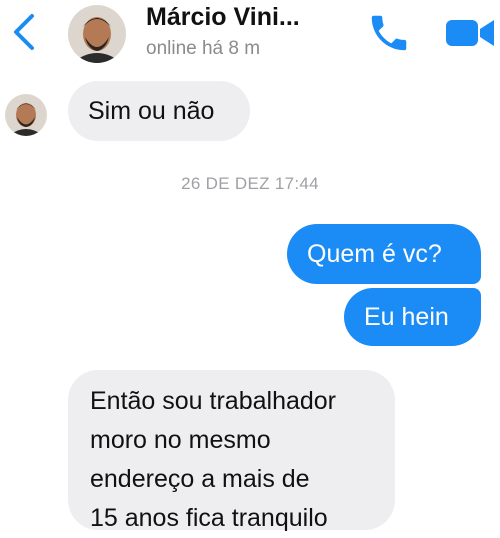 This screenshot has height=538, width=500. Describe the element at coordinates (200, 479) in the screenshot. I see `message-line: endereço a mais de` at that location.